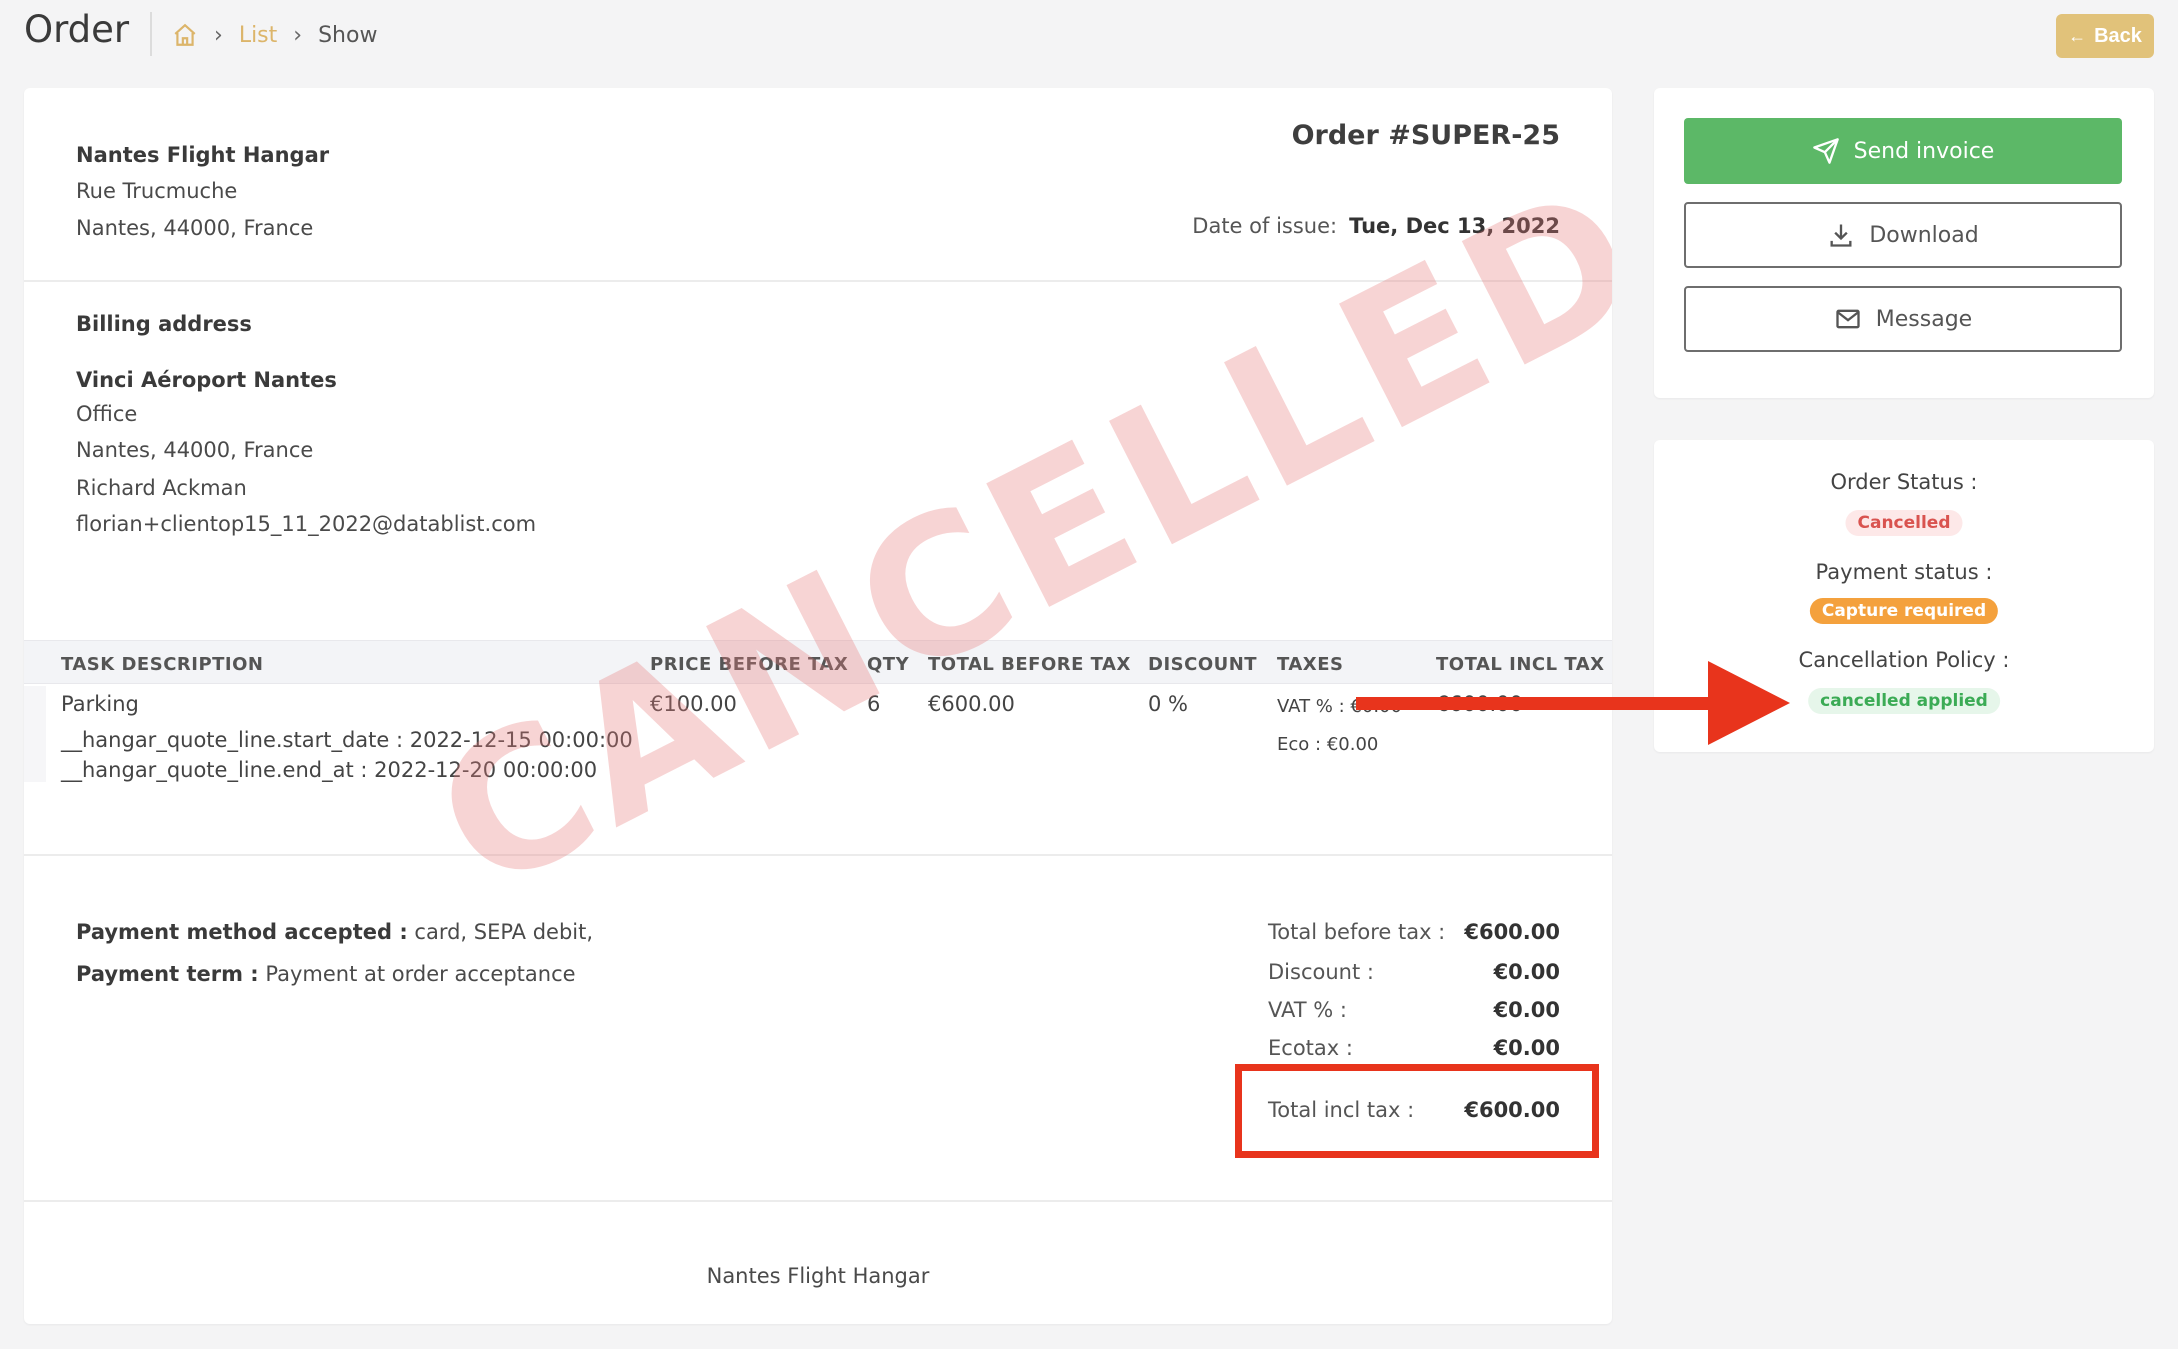 The width and height of the screenshot is (2178, 1349). I want to click on th-qty: QTY, so click(888, 664).